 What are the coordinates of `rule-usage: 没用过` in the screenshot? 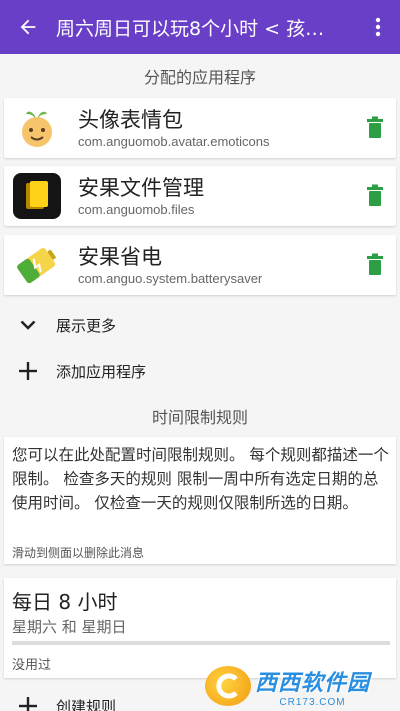 It's located at (32, 665).